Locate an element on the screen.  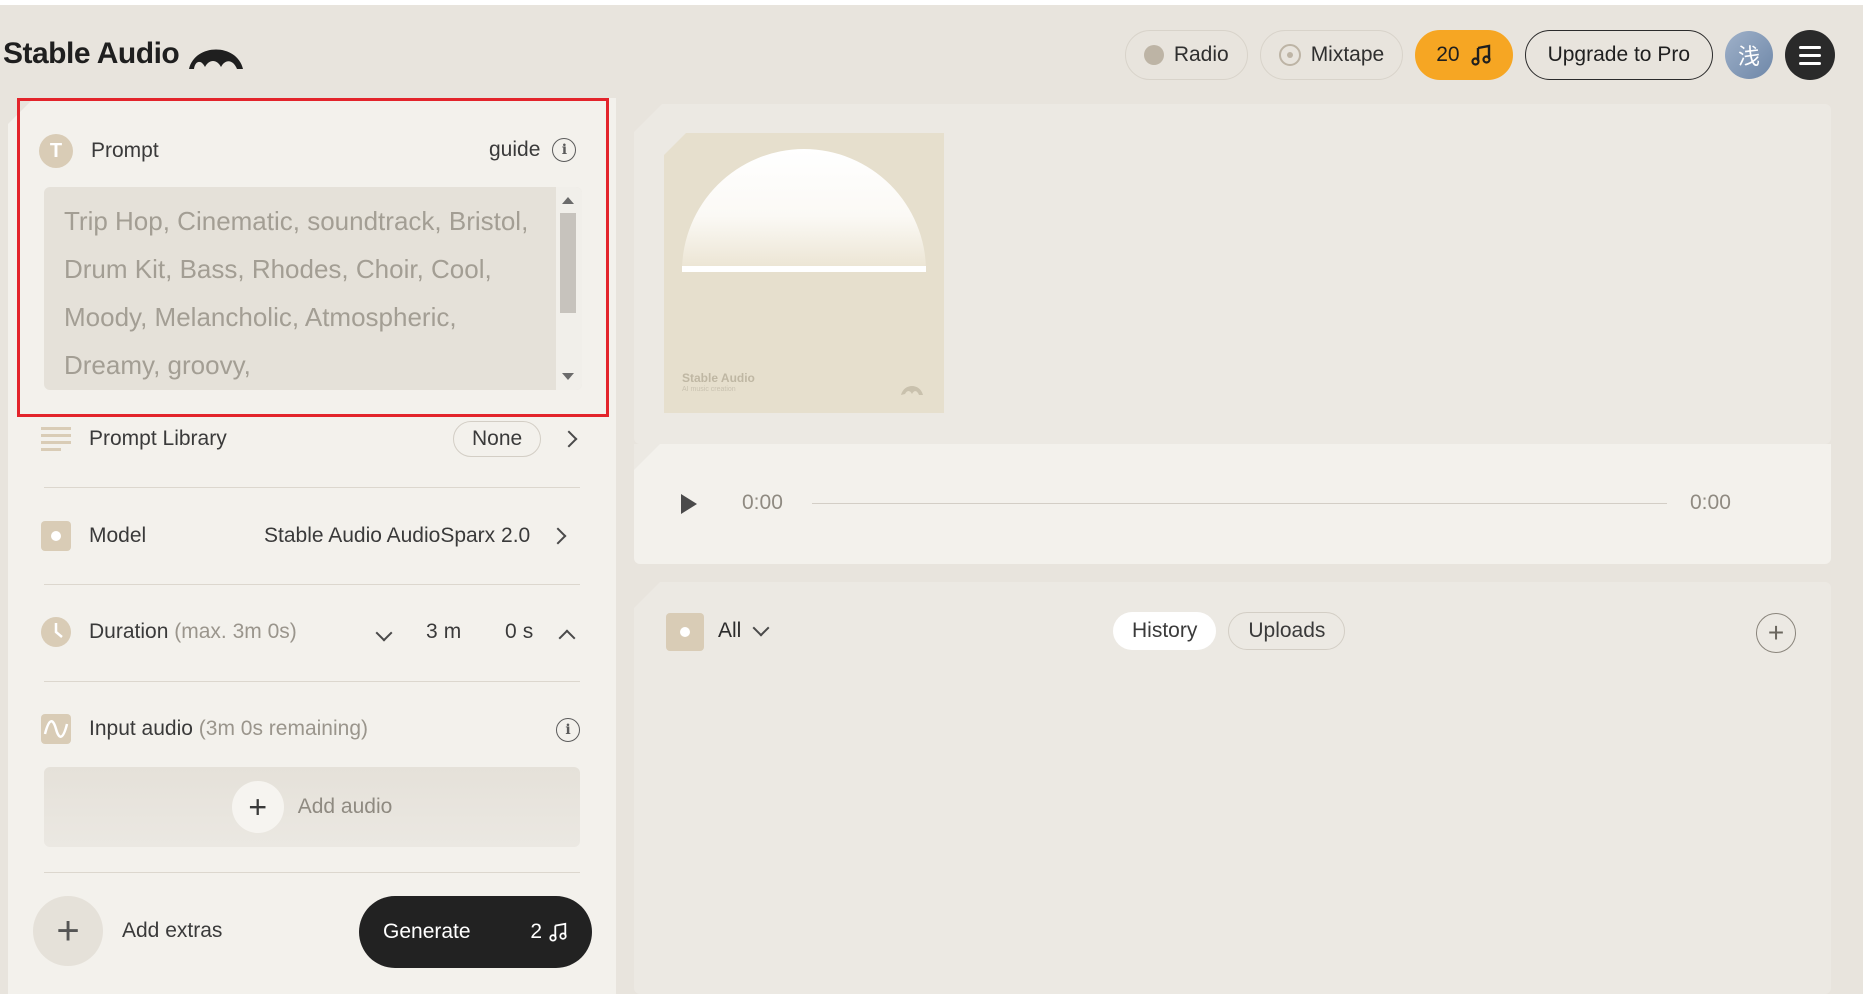
avatar: 浅 is located at coordinates (1749, 55).